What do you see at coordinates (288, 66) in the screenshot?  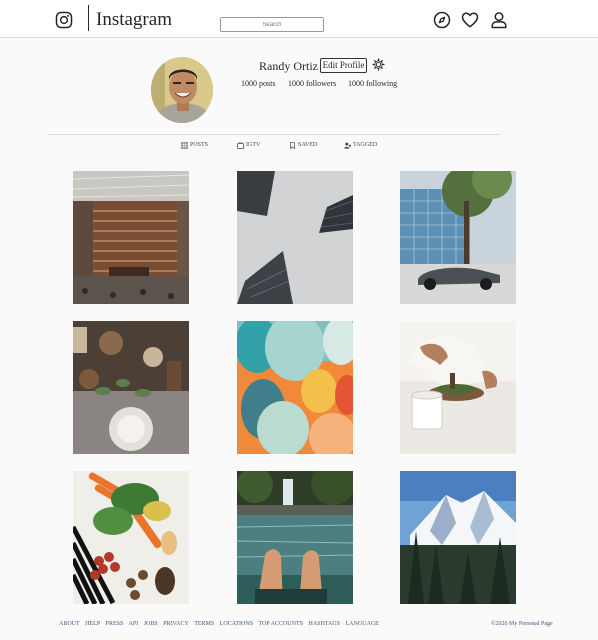 I see `profile-username: Randy Ortiz` at bounding box center [288, 66].